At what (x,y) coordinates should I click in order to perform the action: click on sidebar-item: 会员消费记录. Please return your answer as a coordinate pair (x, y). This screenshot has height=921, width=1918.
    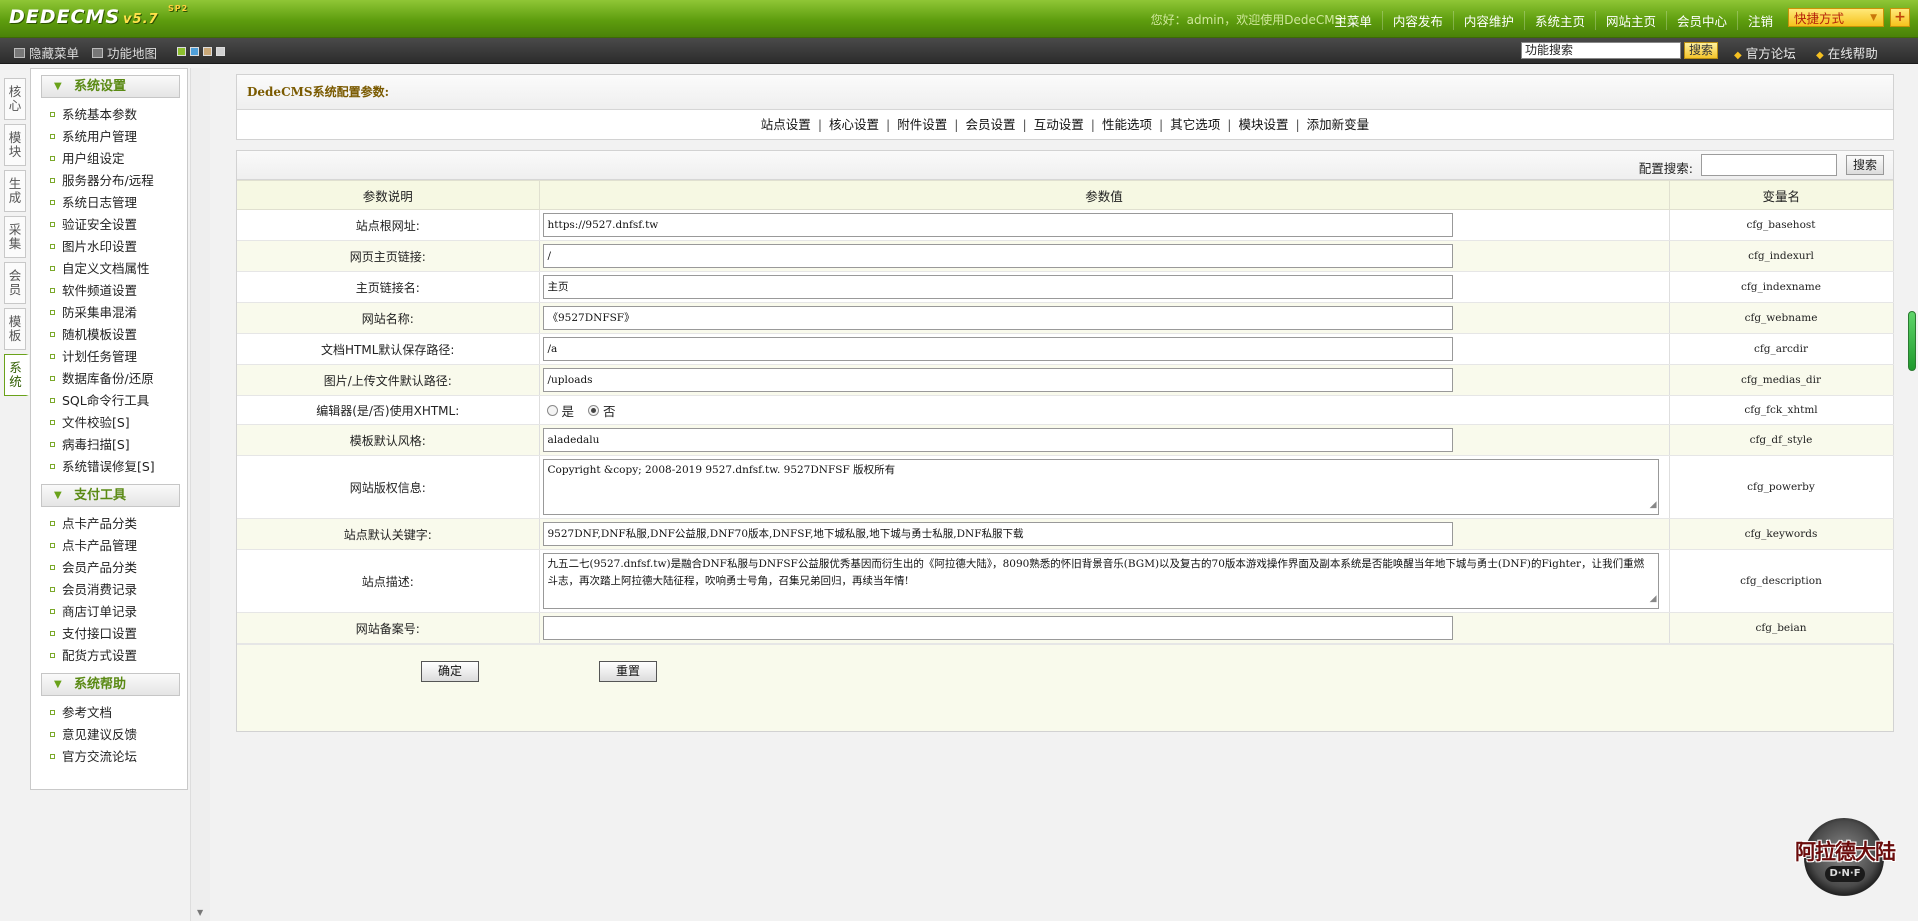
    Looking at the image, I should click on (109, 590).